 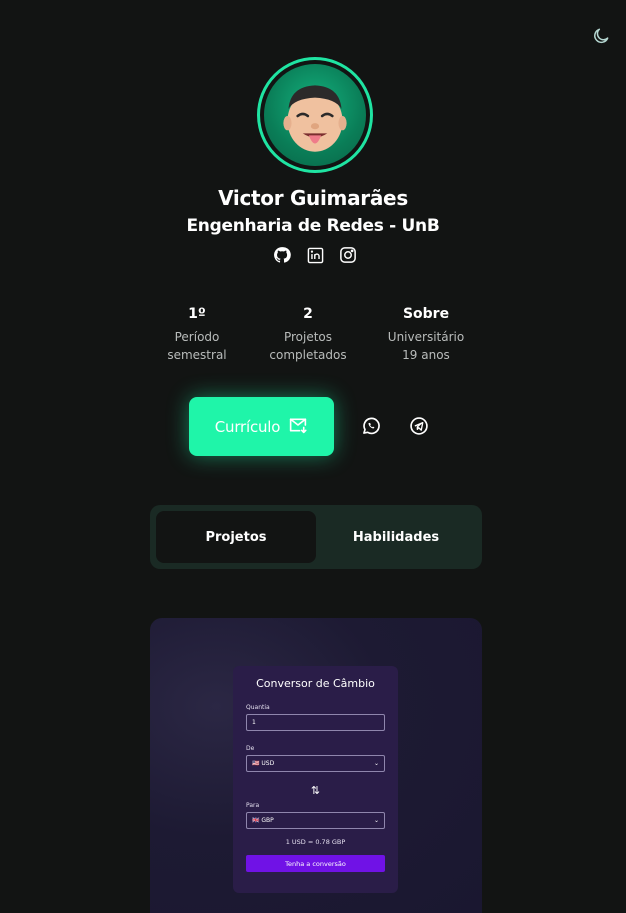 I want to click on whatsapp-icon, so click(x=371, y=426).